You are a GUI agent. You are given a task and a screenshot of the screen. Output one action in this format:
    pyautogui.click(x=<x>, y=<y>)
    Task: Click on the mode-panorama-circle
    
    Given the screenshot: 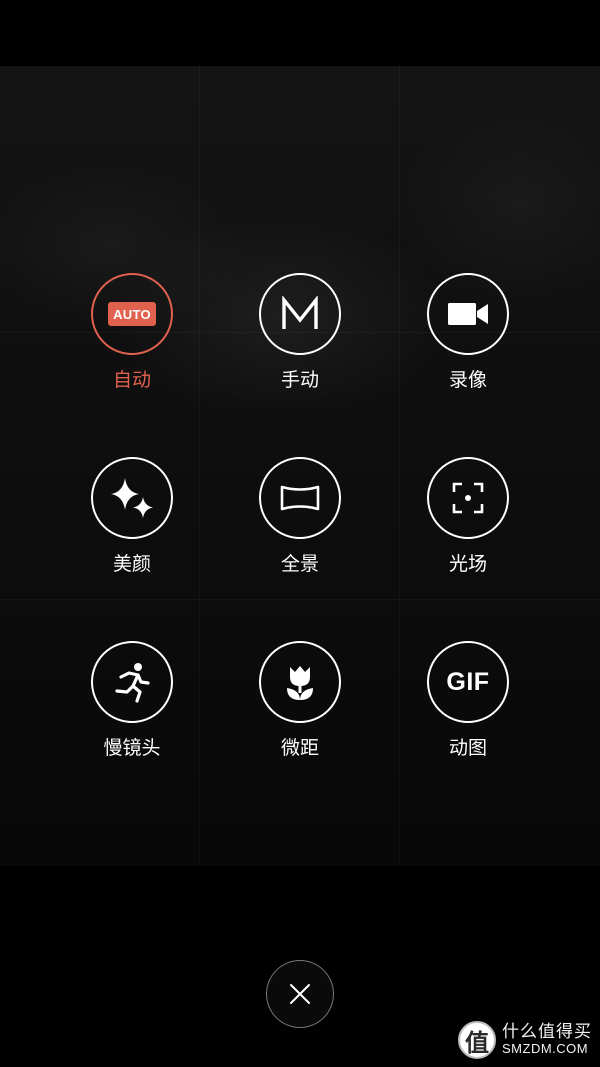 What is the action you would take?
    pyautogui.click(x=300, y=498)
    